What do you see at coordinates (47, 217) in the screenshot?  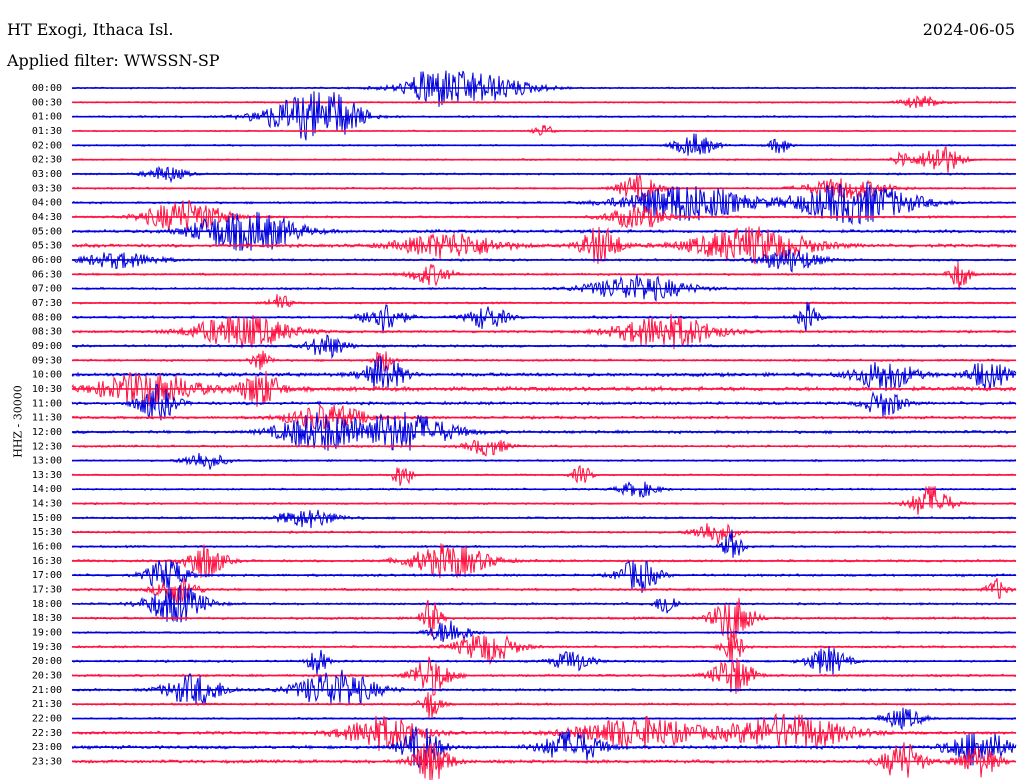 I see `row-time-label: 04:30` at bounding box center [47, 217].